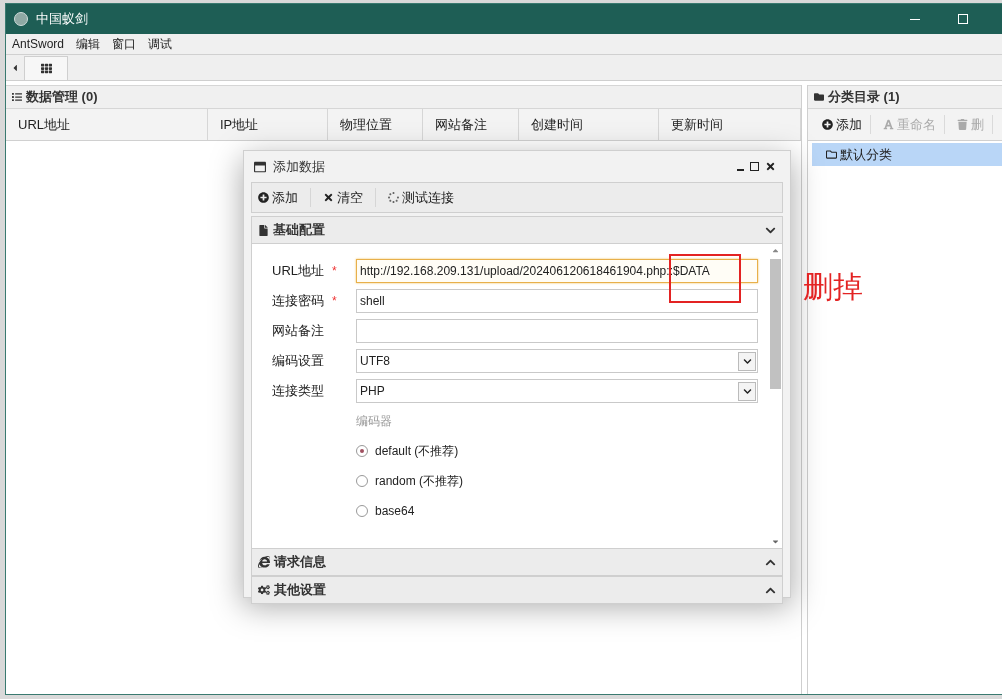 This screenshot has width=1002, height=699. I want to click on grid-tab, so click(46, 68).